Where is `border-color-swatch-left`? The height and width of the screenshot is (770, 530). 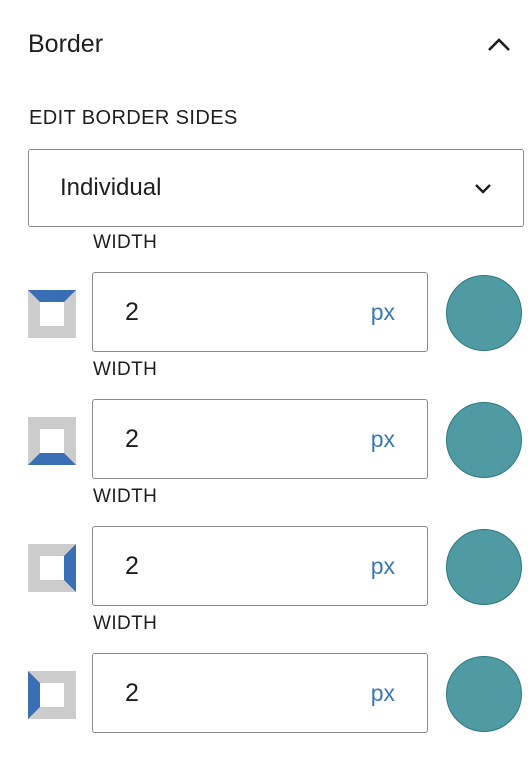 border-color-swatch-left is located at coordinates (484, 694).